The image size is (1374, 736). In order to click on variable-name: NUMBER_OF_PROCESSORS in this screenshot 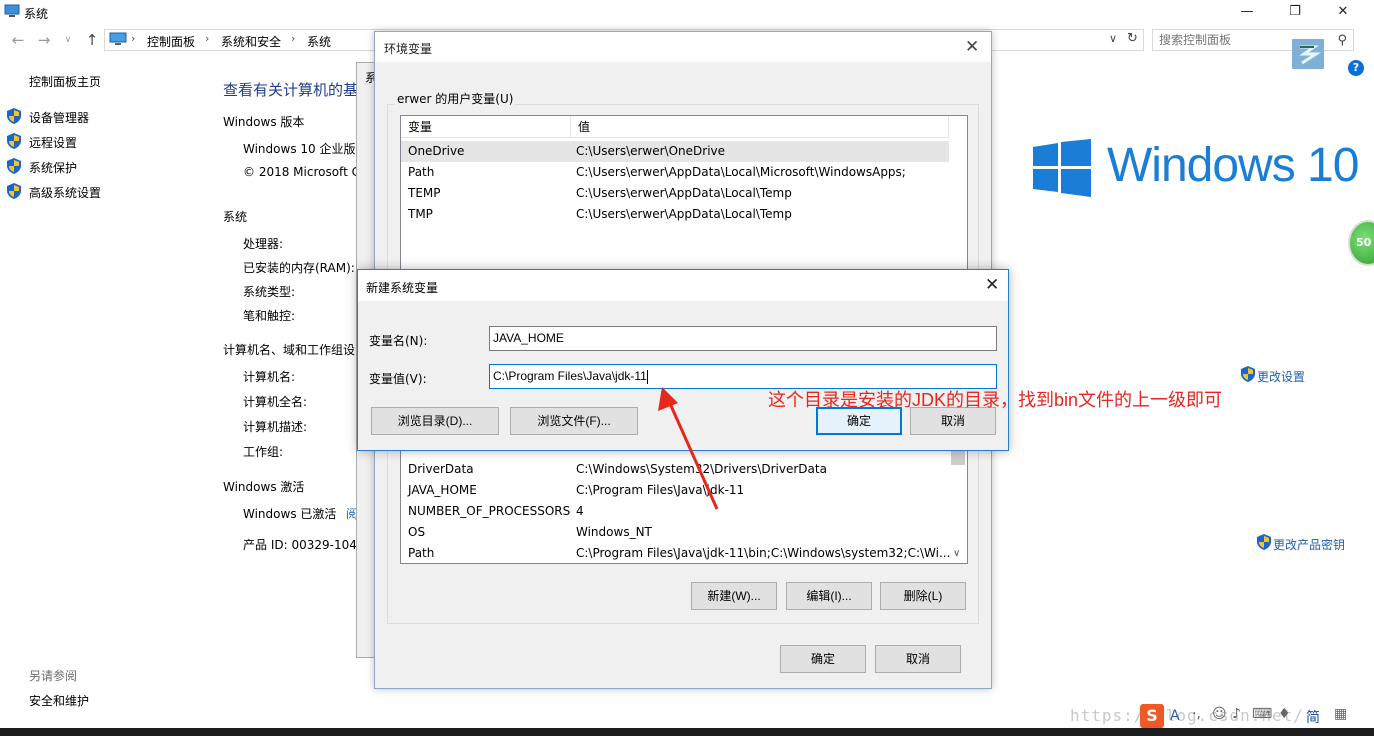, I will do `click(489, 511)`.